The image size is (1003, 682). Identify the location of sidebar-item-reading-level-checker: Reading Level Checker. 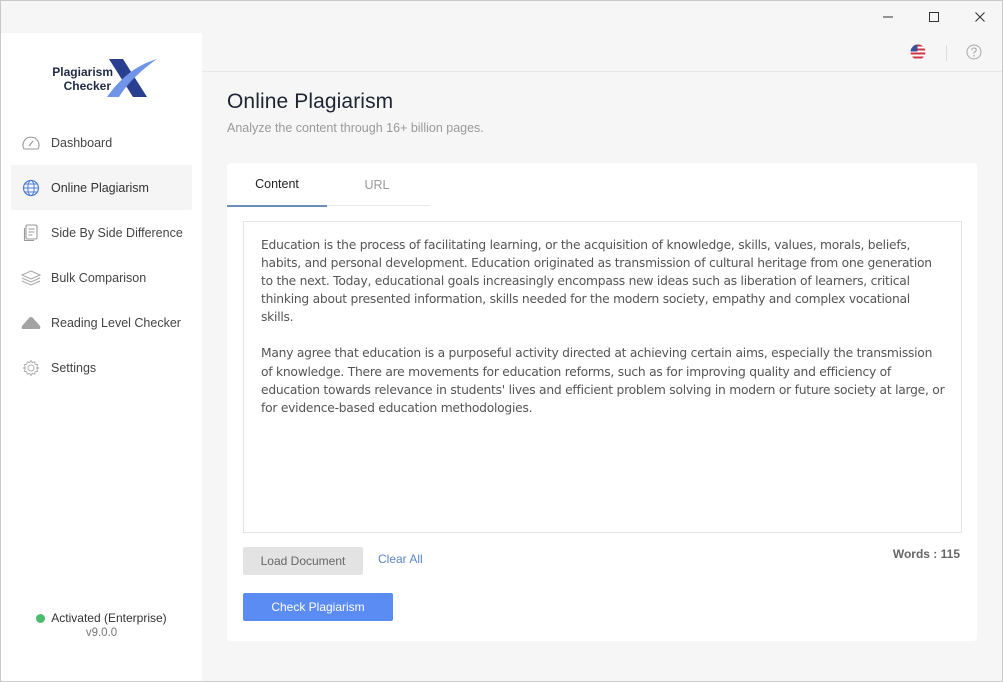
(101, 322).